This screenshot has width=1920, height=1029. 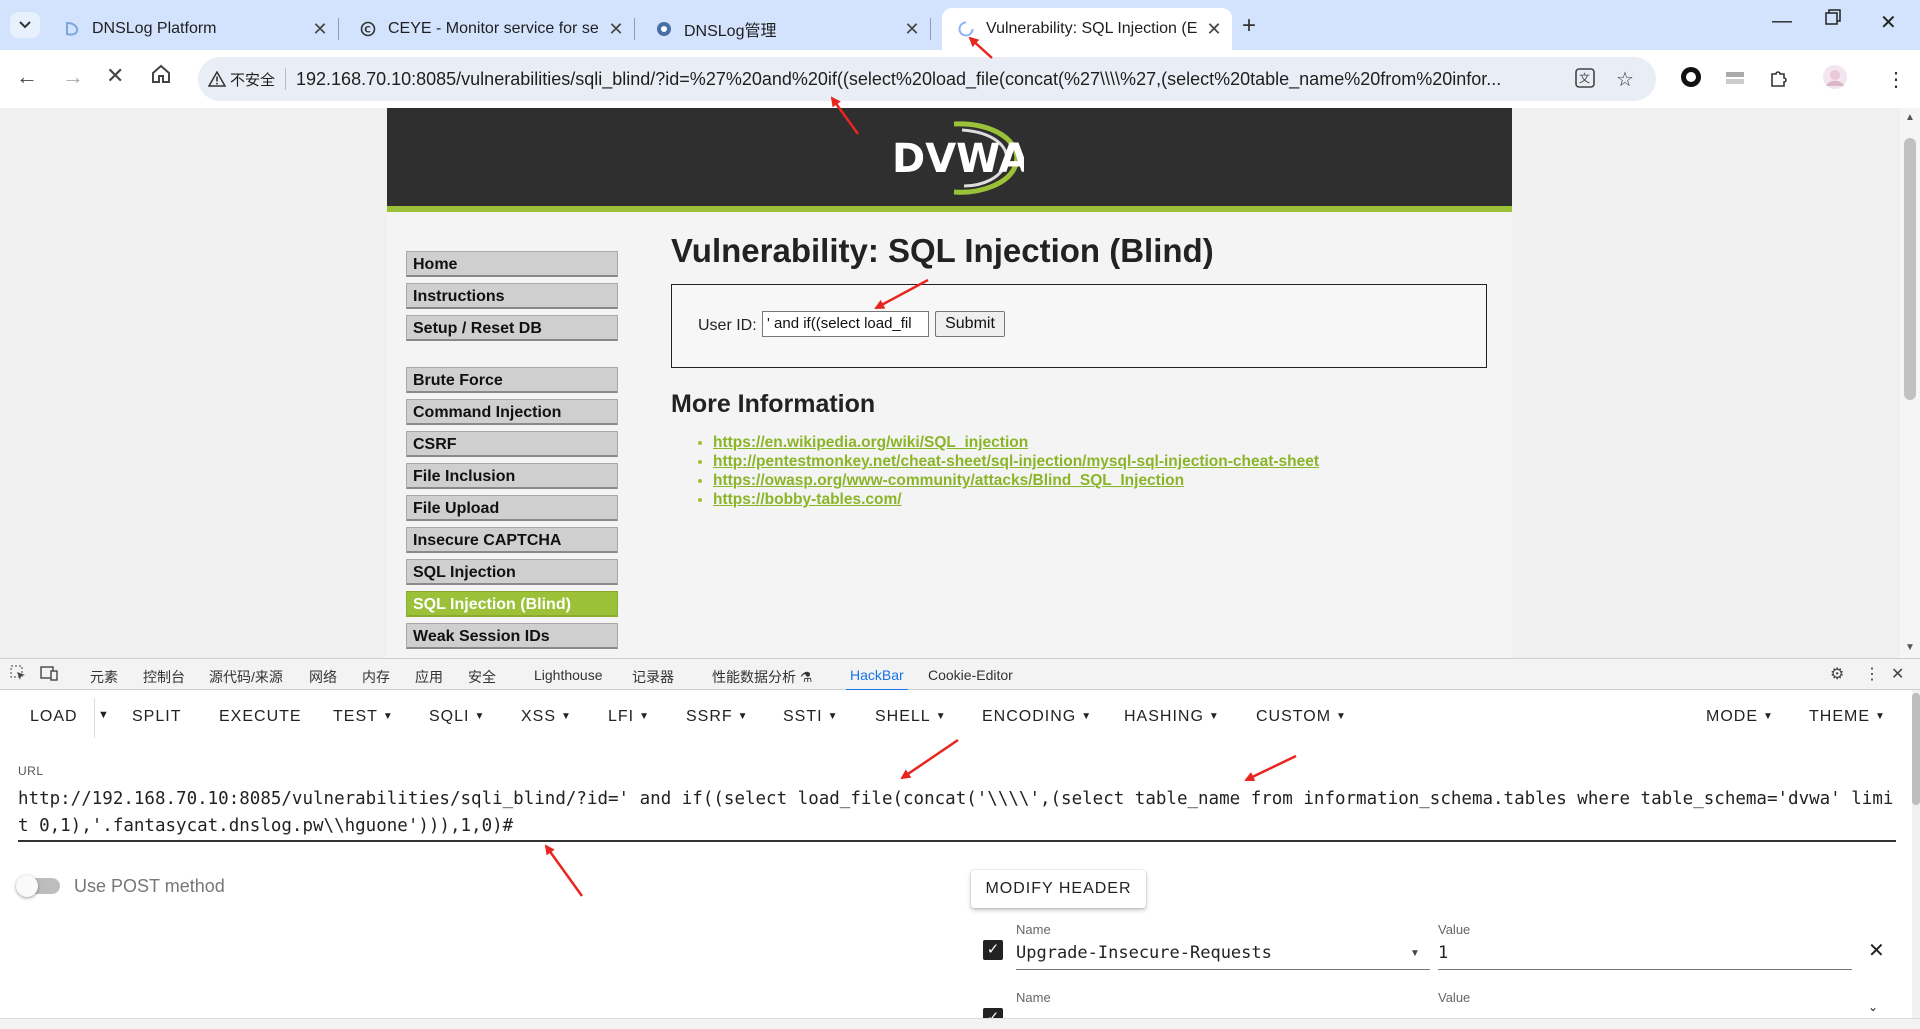 I want to click on device-toolbar-icon, so click(x=49, y=675).